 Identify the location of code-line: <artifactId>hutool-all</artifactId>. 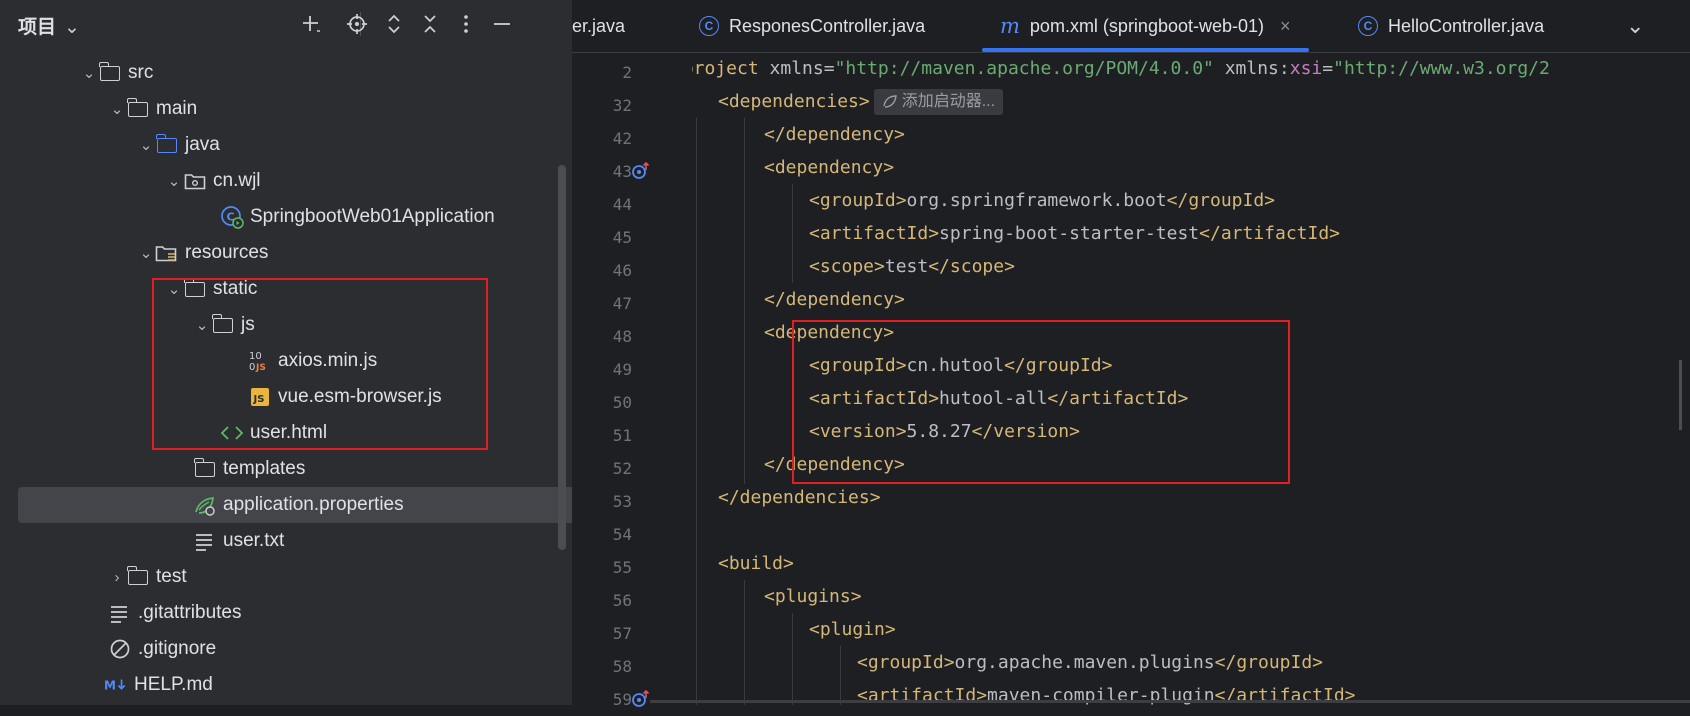
(998, 398).